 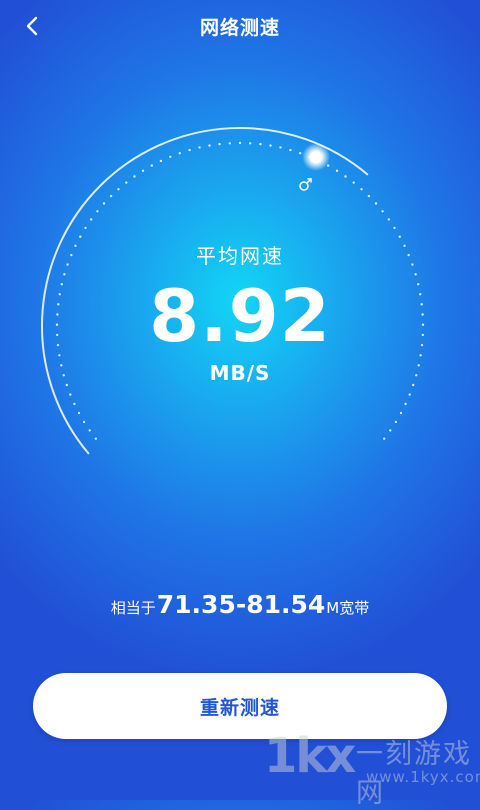 I want to click on indicator-knob-icon, so click(x=316, y=157).